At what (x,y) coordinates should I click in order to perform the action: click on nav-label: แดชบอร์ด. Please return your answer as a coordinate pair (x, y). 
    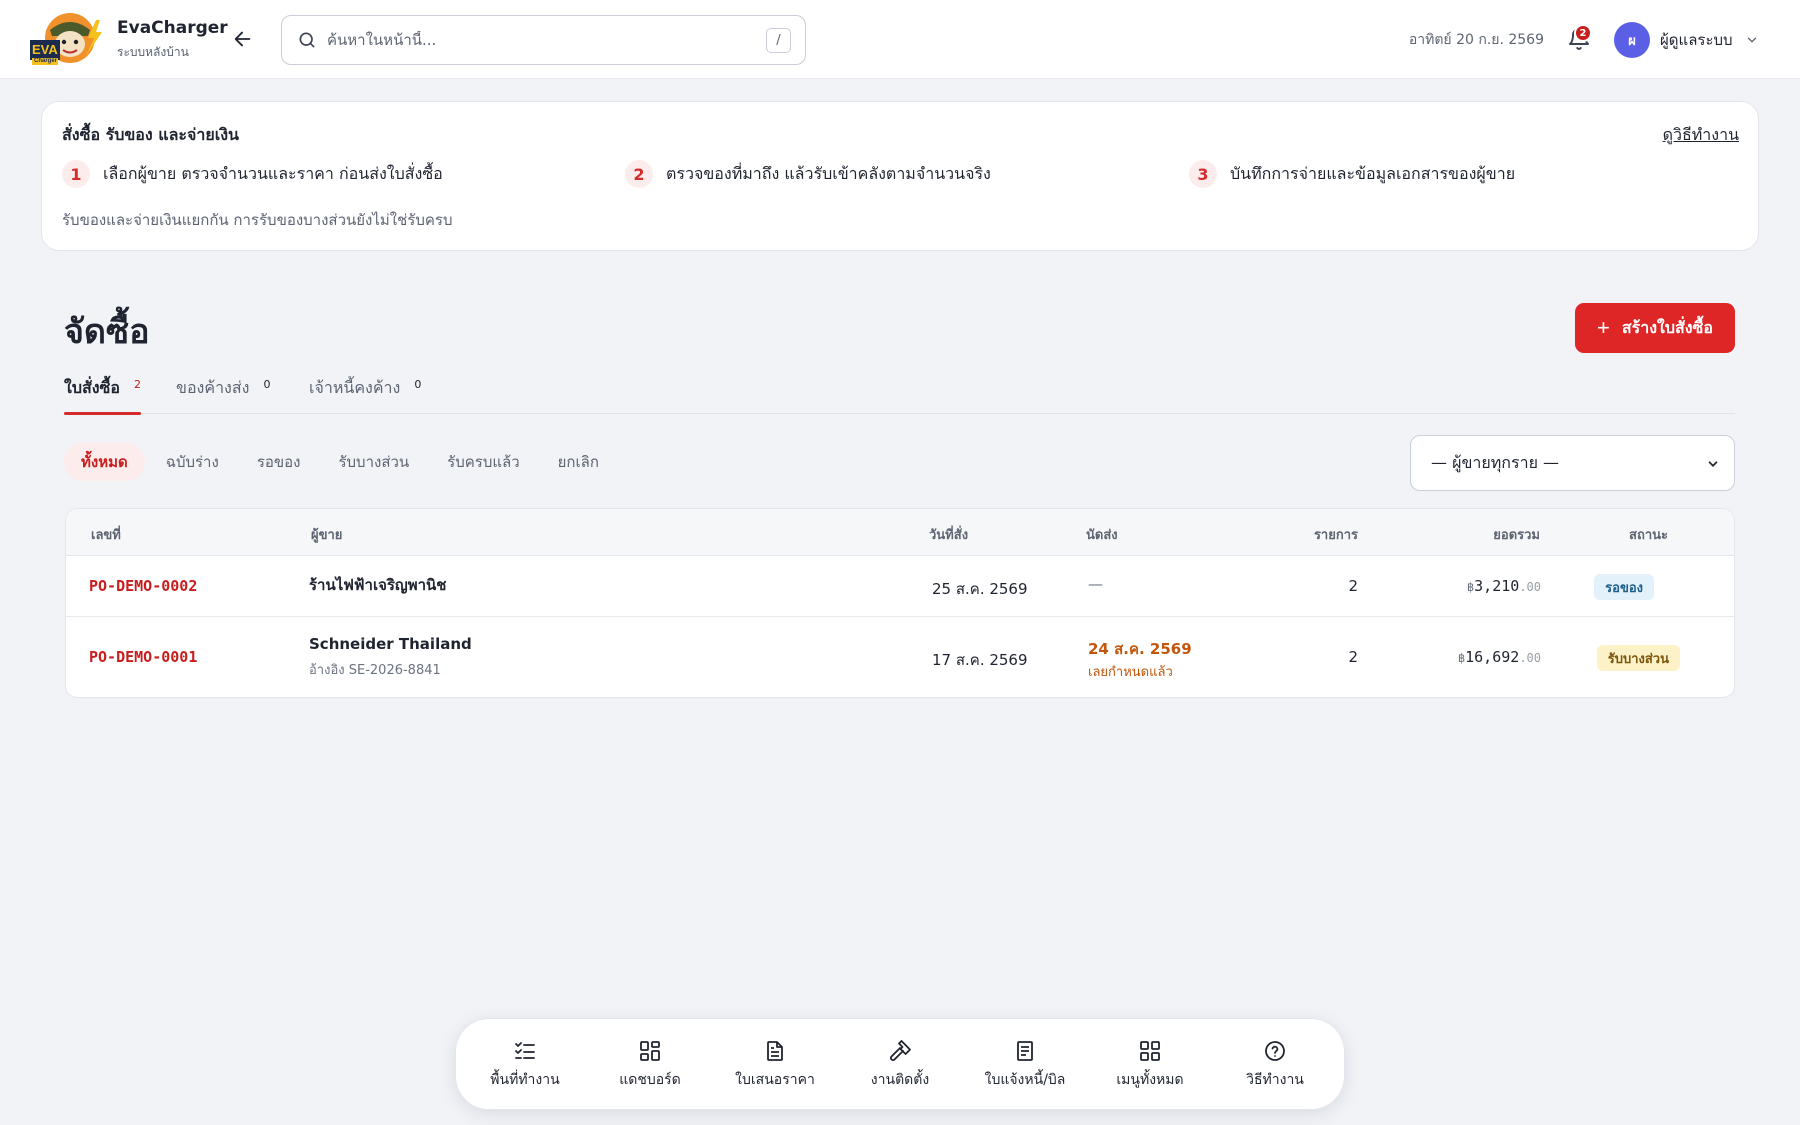
    Looking at the image, I should click on (650, 1080).